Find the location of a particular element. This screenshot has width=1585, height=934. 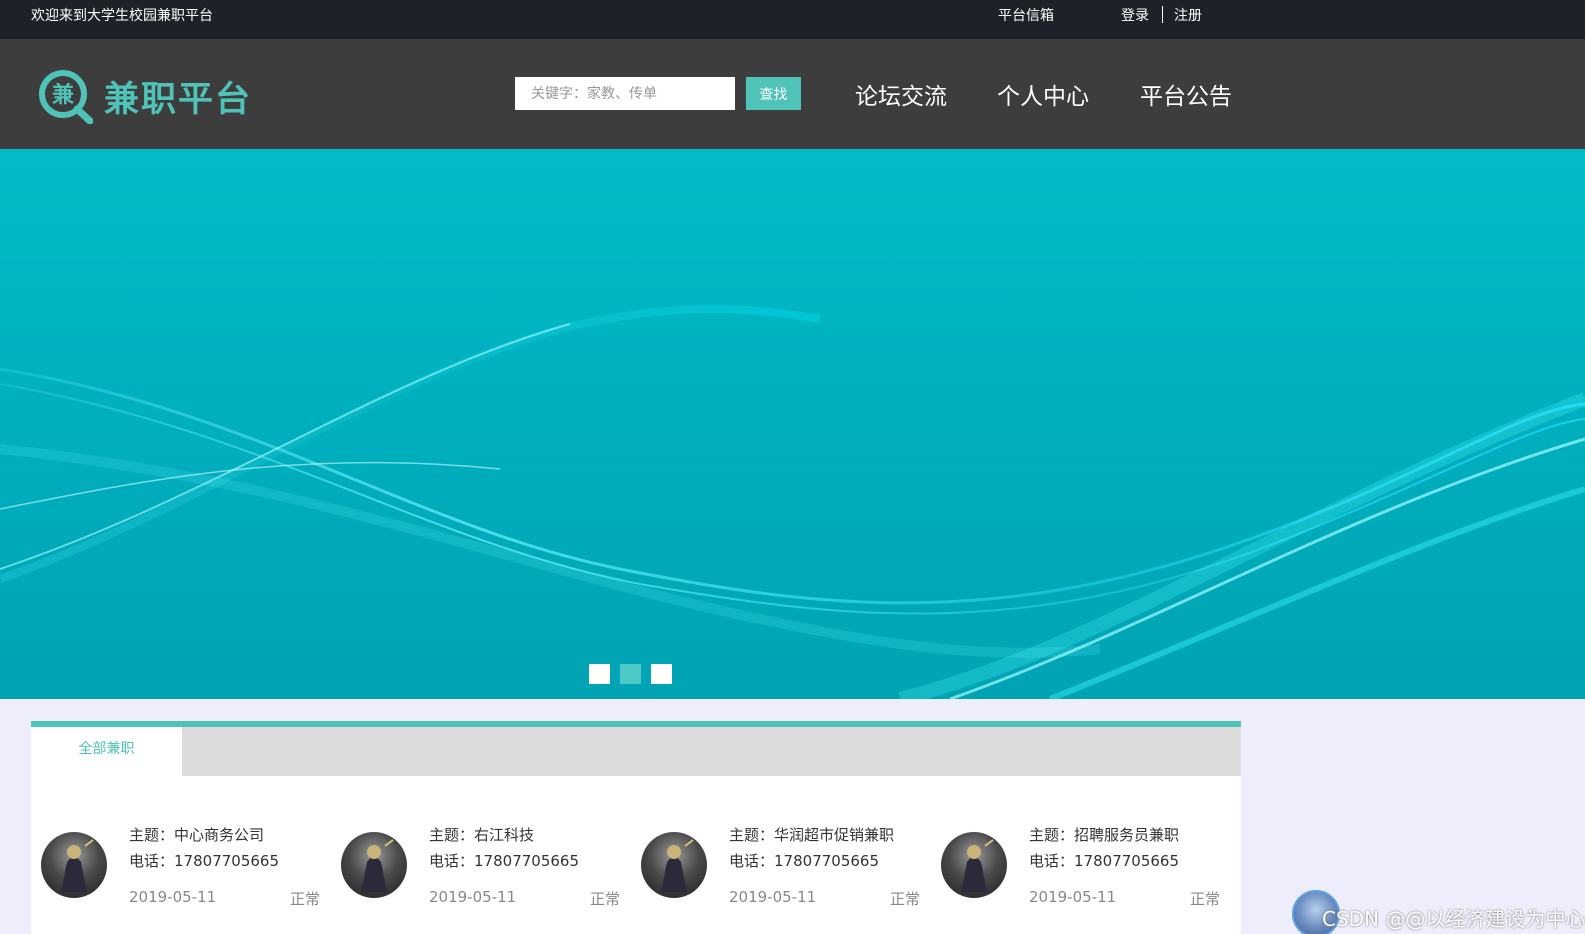

job-card: 主题：华润超市促销兼职 电话：17807705665 2019-05-11 正常 is located at coordinates (776, 872).